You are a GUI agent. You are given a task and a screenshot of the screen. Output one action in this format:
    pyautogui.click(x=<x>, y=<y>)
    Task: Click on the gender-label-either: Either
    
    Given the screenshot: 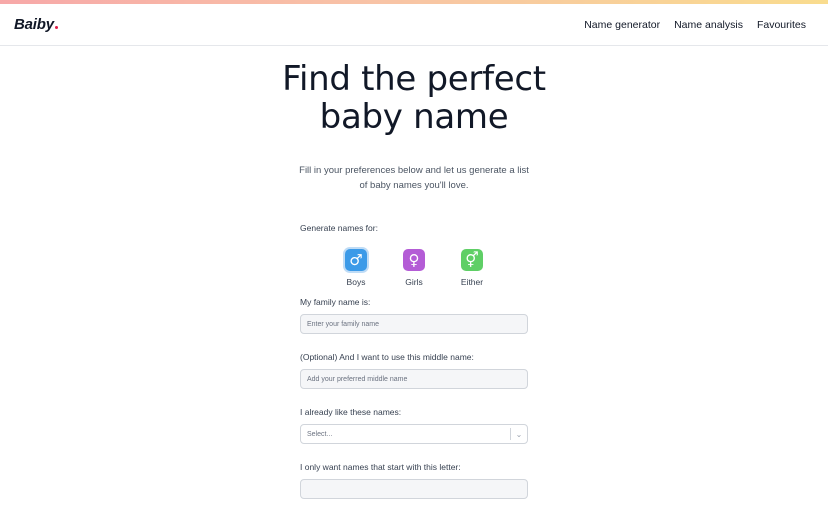 What is the action you would take?
    pyautogui.click(x=472, y=282)
    